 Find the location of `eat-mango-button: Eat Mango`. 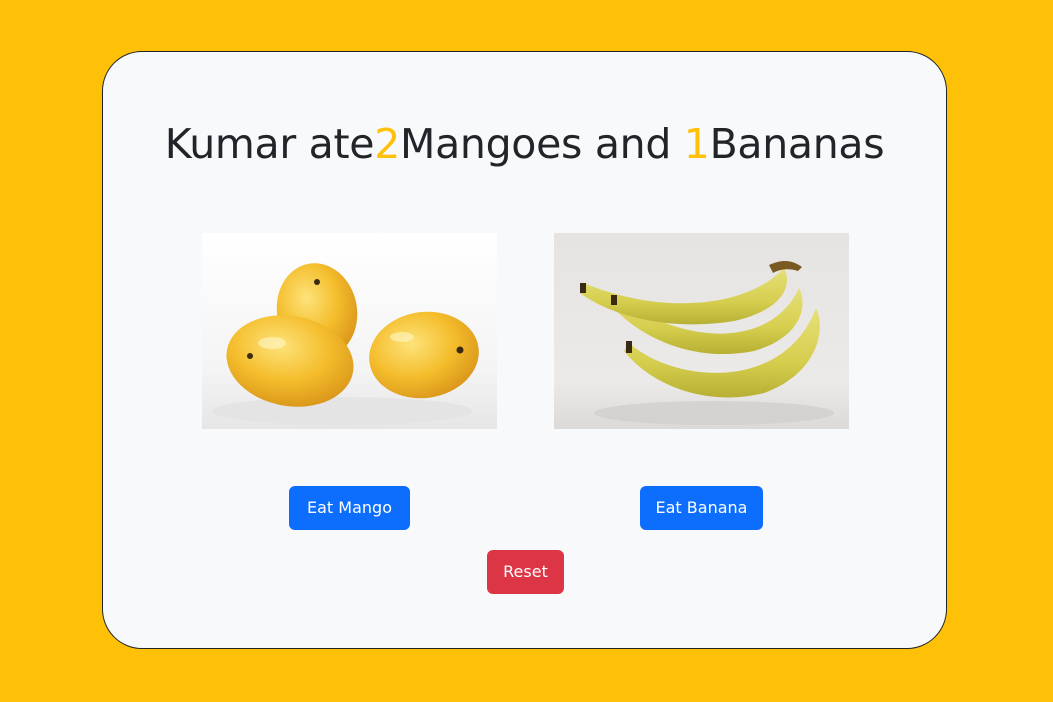

eat-mango-button: Eat Mango is located at coordinates (349, 508).